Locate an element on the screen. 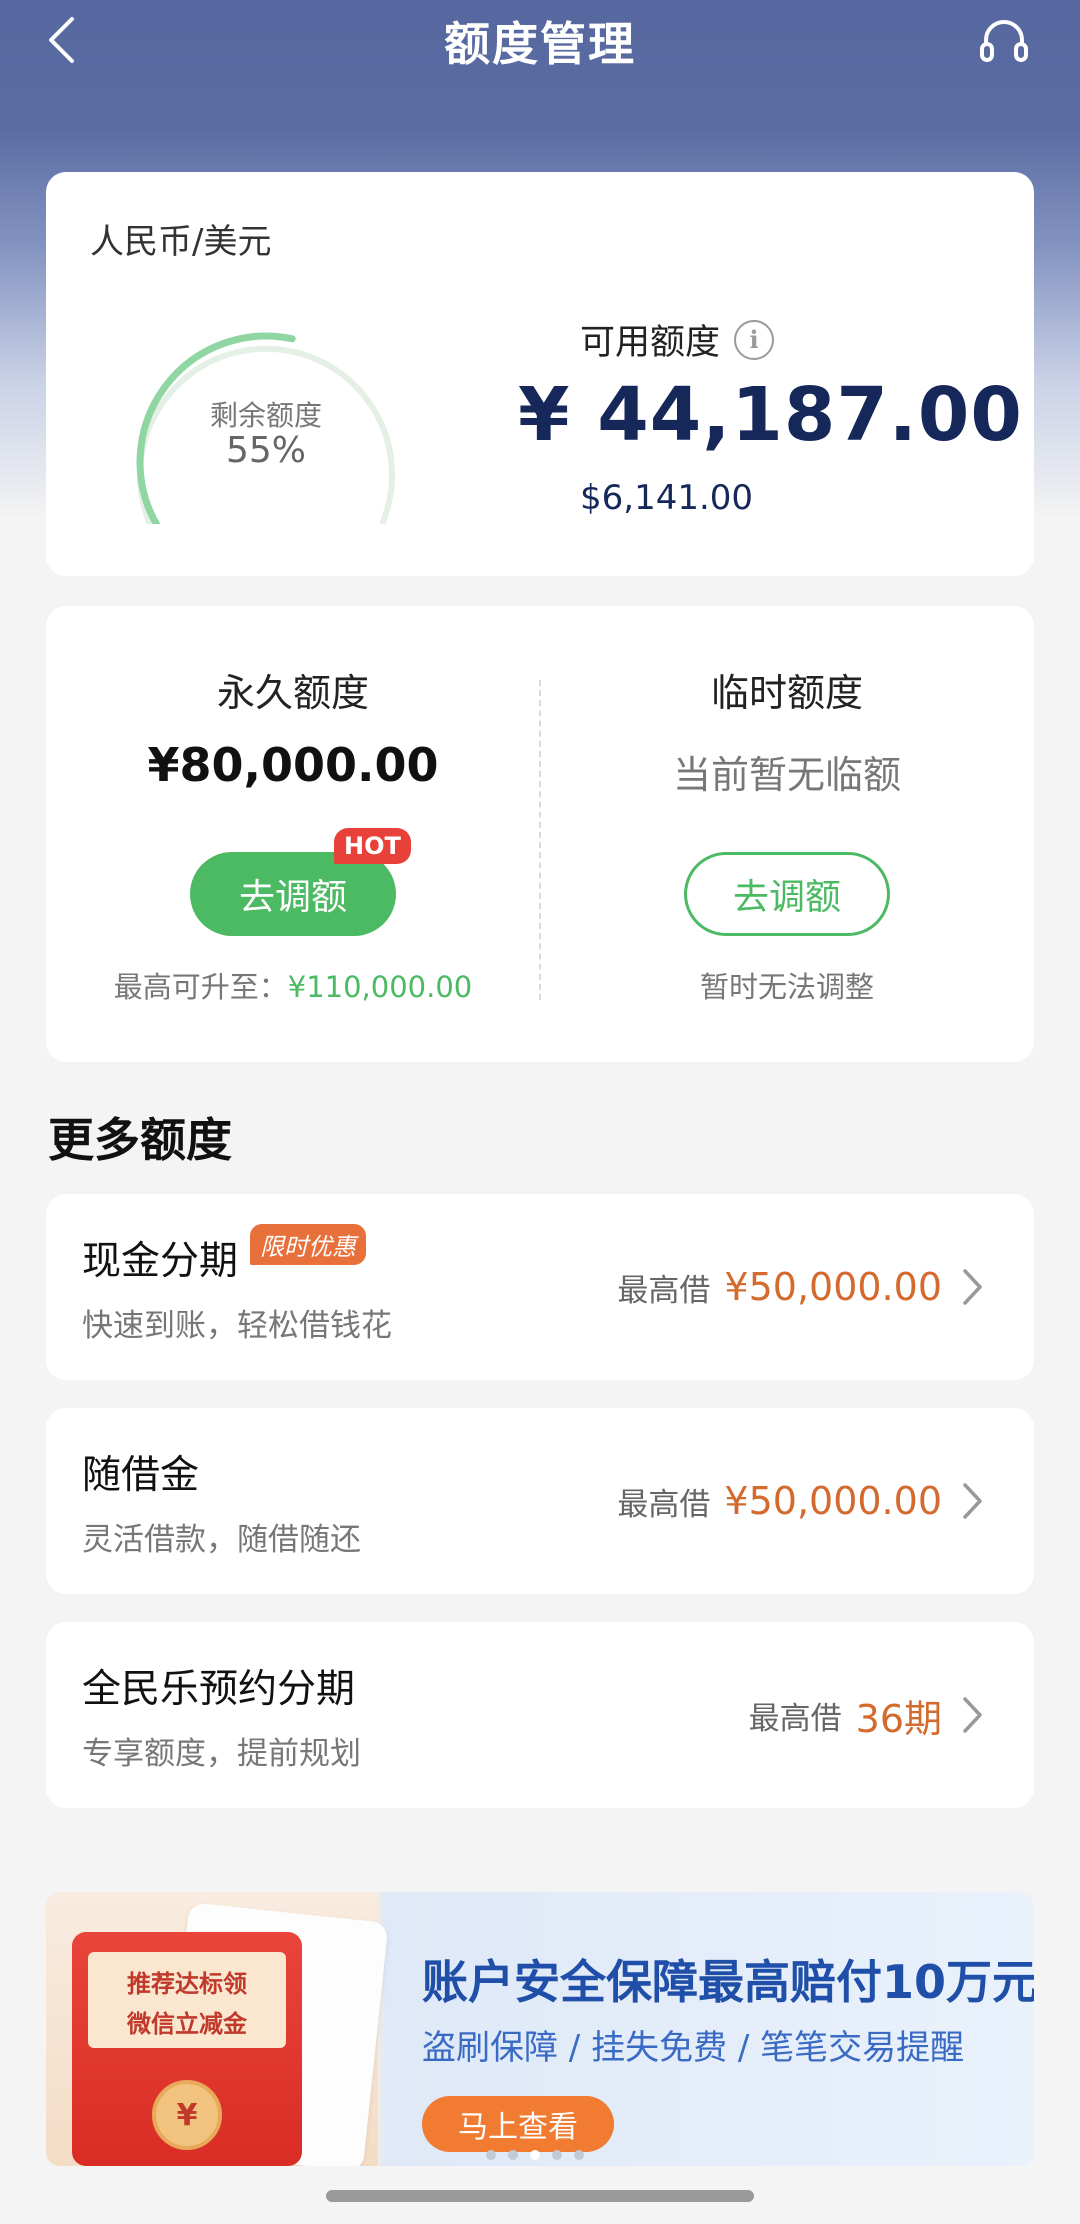  info-icon: i is located at coordinates (754, 339).